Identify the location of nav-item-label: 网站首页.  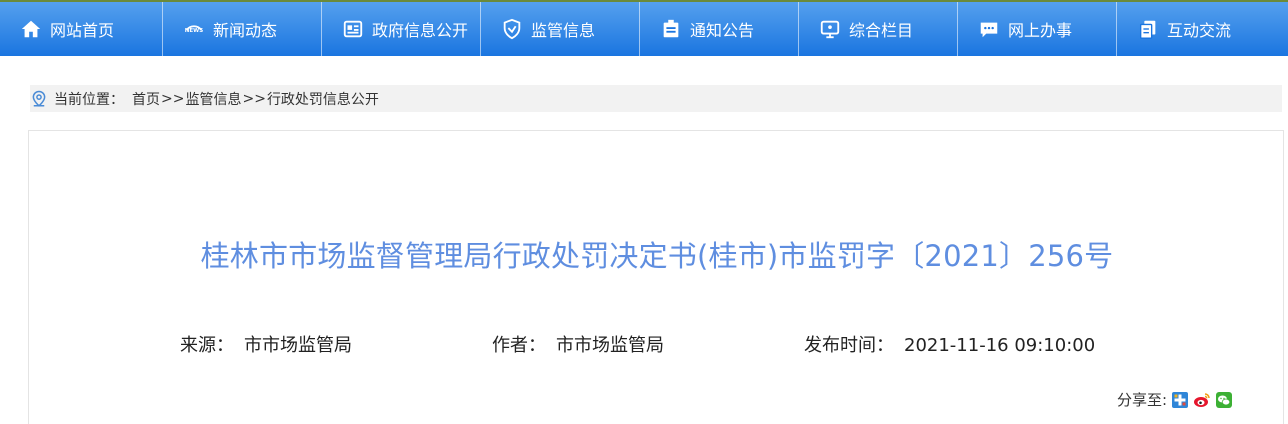
(82, 30).